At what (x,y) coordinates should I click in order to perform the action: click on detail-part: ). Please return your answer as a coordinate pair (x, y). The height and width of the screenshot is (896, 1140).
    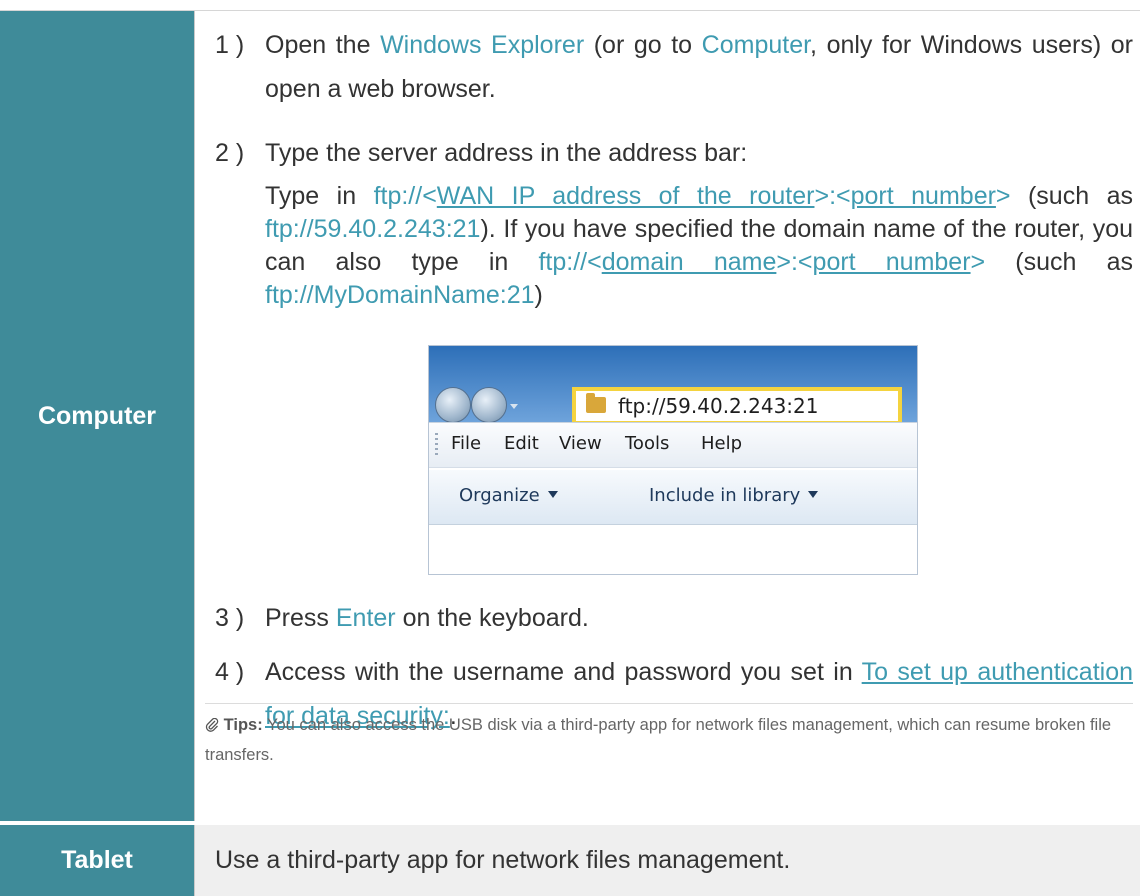
    Looking at the image, I should click on (538, 295).